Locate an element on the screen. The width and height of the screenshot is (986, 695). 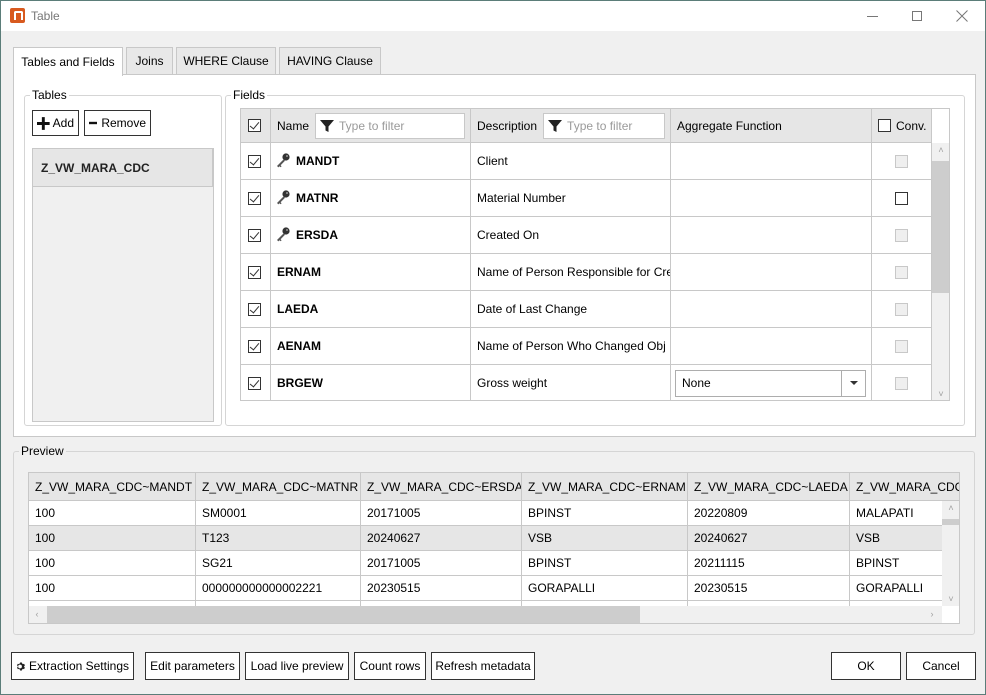
preview-hscroll-thumb is located at coordinates (343, 614).